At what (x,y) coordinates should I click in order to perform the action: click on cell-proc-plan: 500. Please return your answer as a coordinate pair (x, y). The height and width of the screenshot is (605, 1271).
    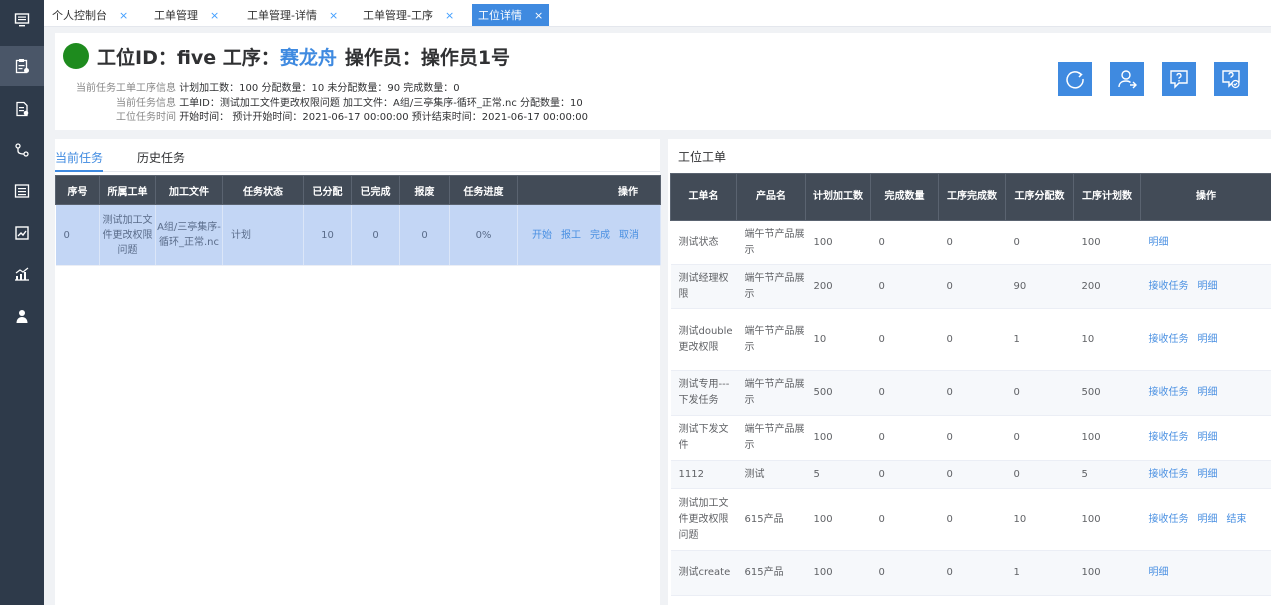
    Looking at the image, I should click on (1107, 393).